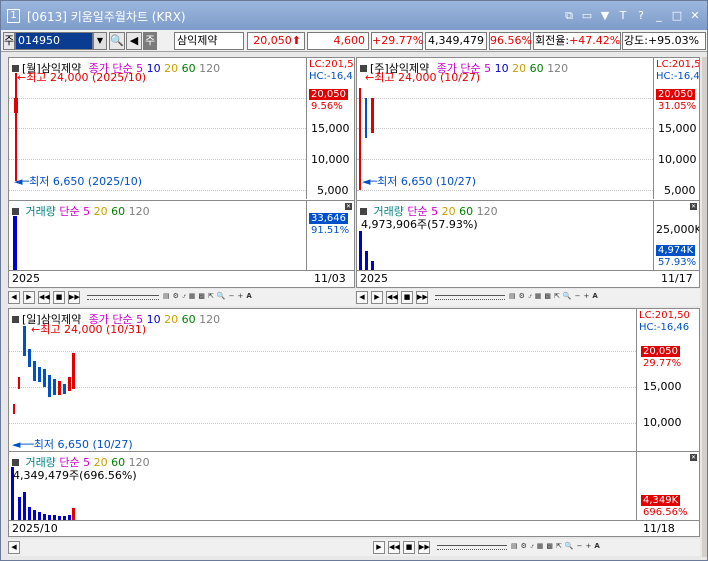 The width and height of the screenshot is (708, 561). What do you see at coordinates (632, 15) in the screenshot?
I see `title-icons: ⧉ ▭ ▼ T ? _ □ ✕` at bounding box center [632, 15].